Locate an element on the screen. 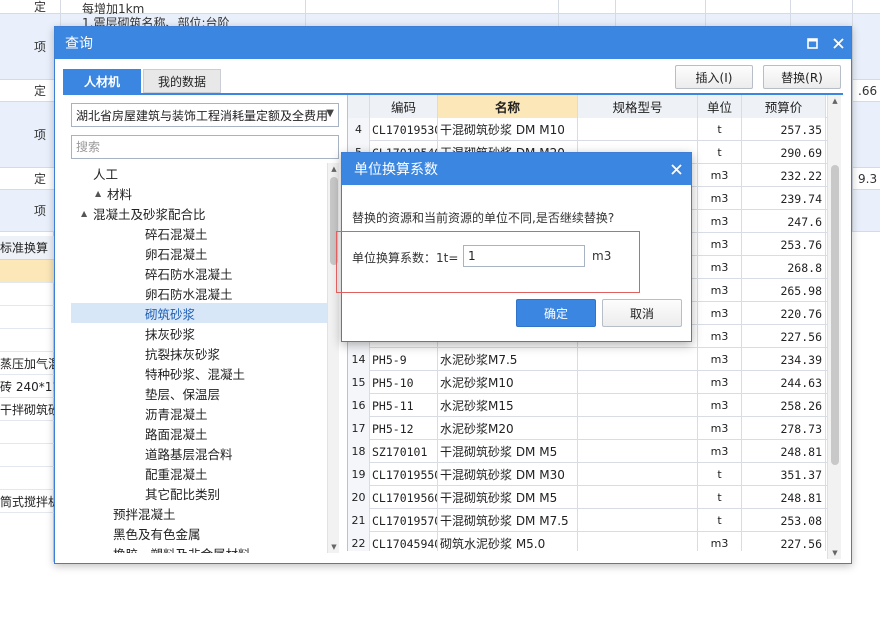  tree-item-label: 道路基层混合料 is located at coordinates (189, 454).